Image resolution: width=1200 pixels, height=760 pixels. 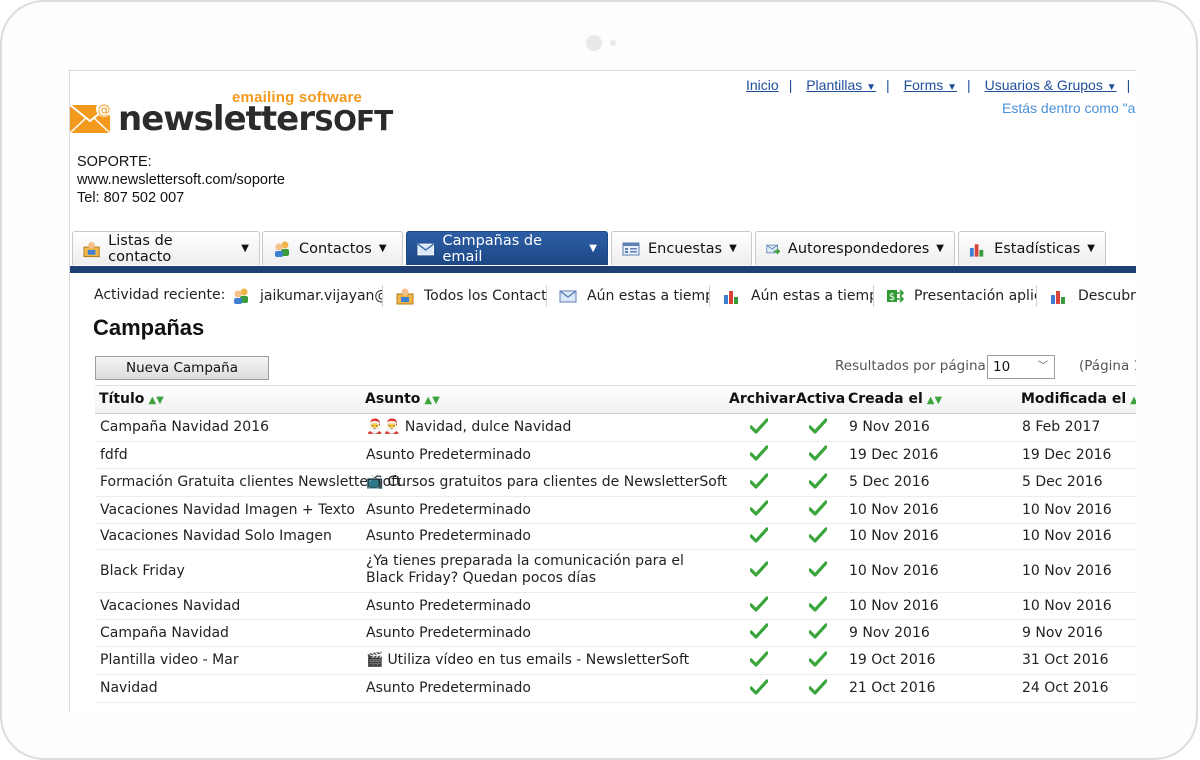 What do you see at coordinates (889, 482) in the screenshot?
I see `created-date: 5 Dec 2016` at bounding box center [889, 482].